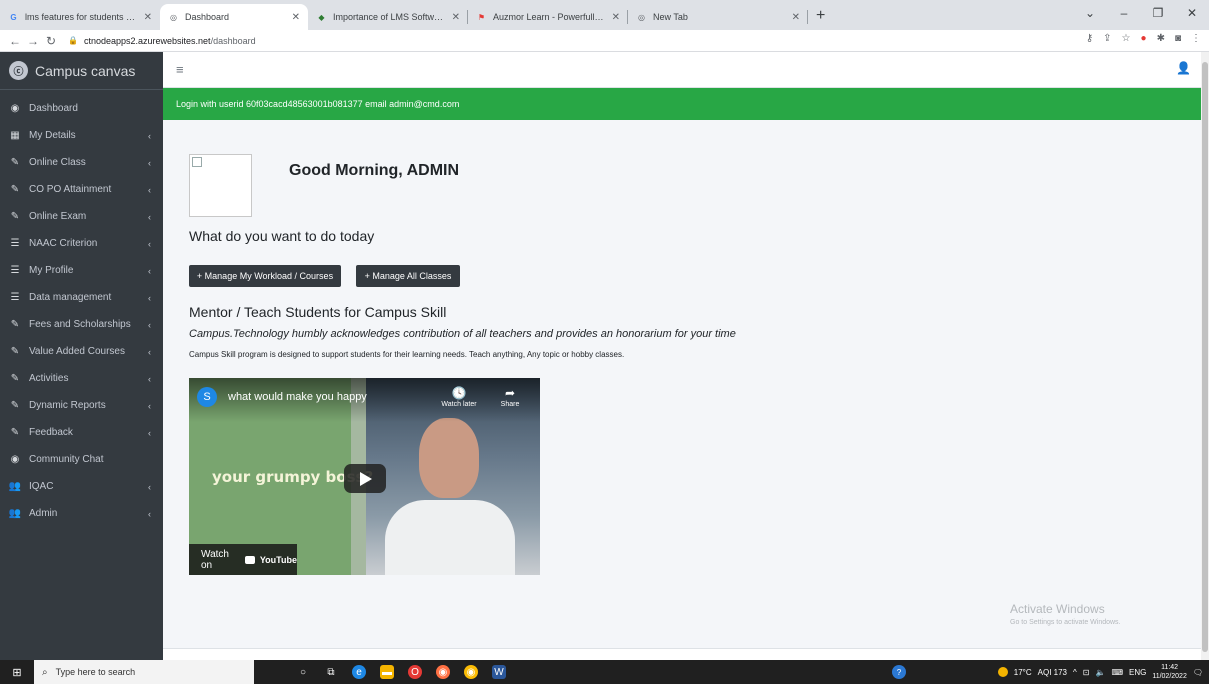 Image resolution: width=1209 pixels, height=684 pixels. I want to click on broken-image-icon, so click(197, 162).